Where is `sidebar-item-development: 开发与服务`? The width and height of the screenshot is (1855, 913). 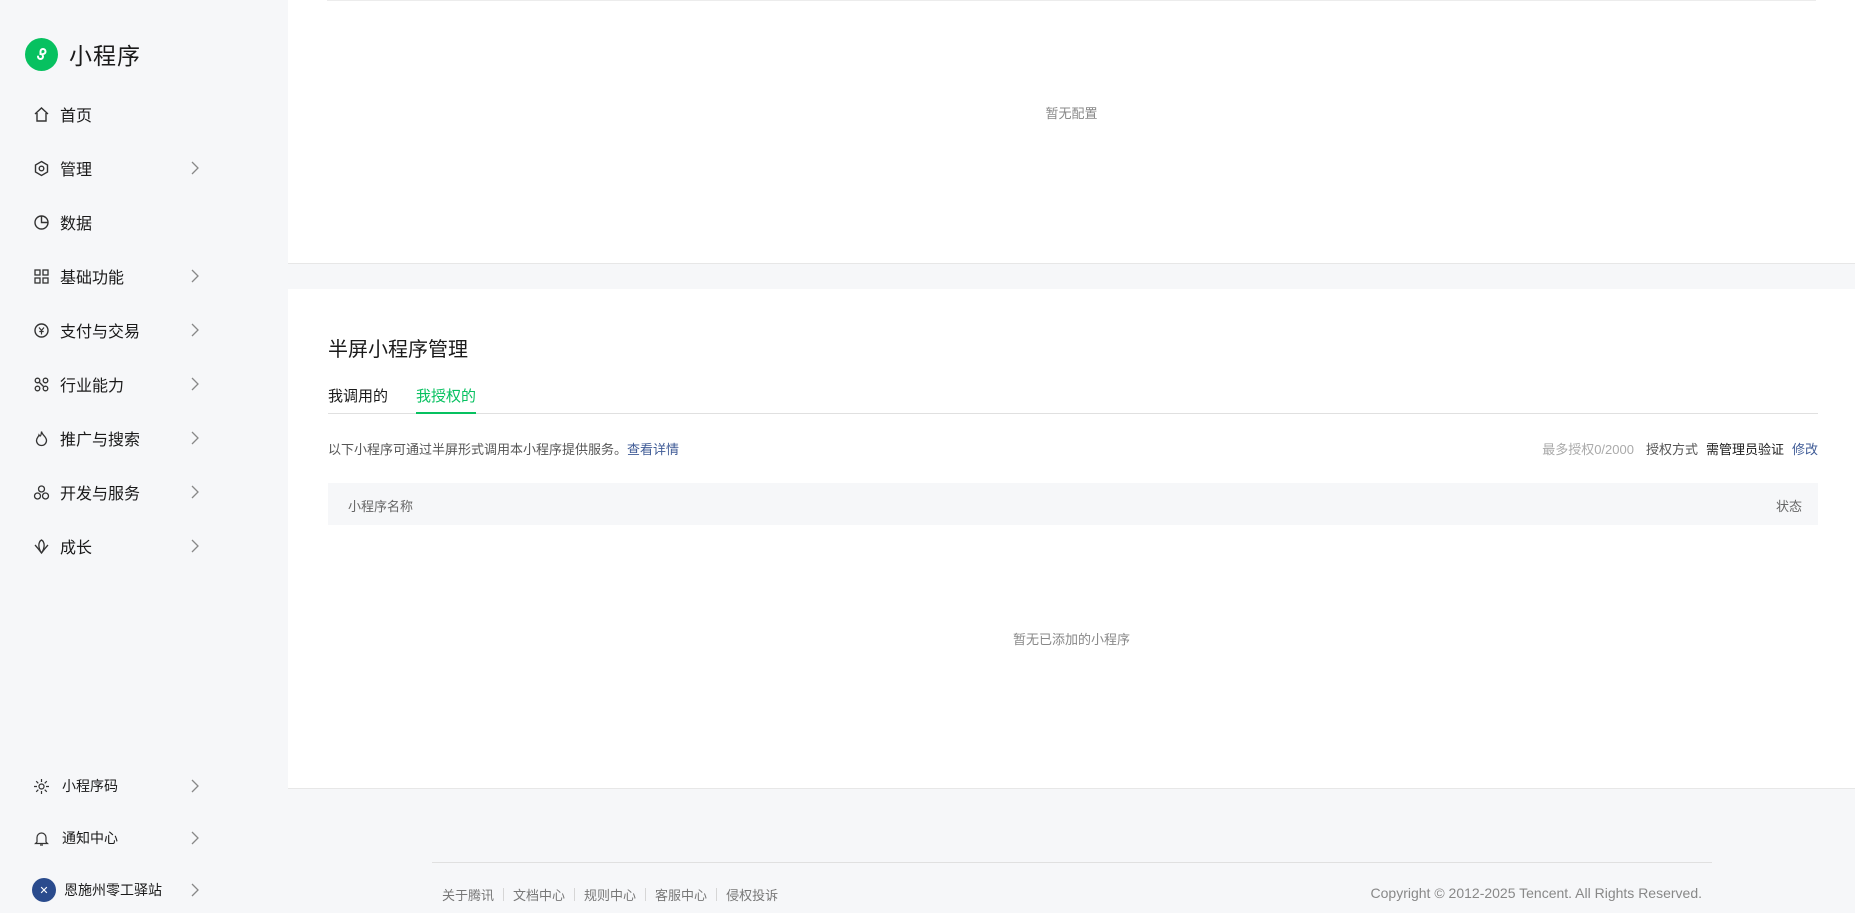
sidebar-item-development: 开发与服务 is located at coordinates (117, 492).